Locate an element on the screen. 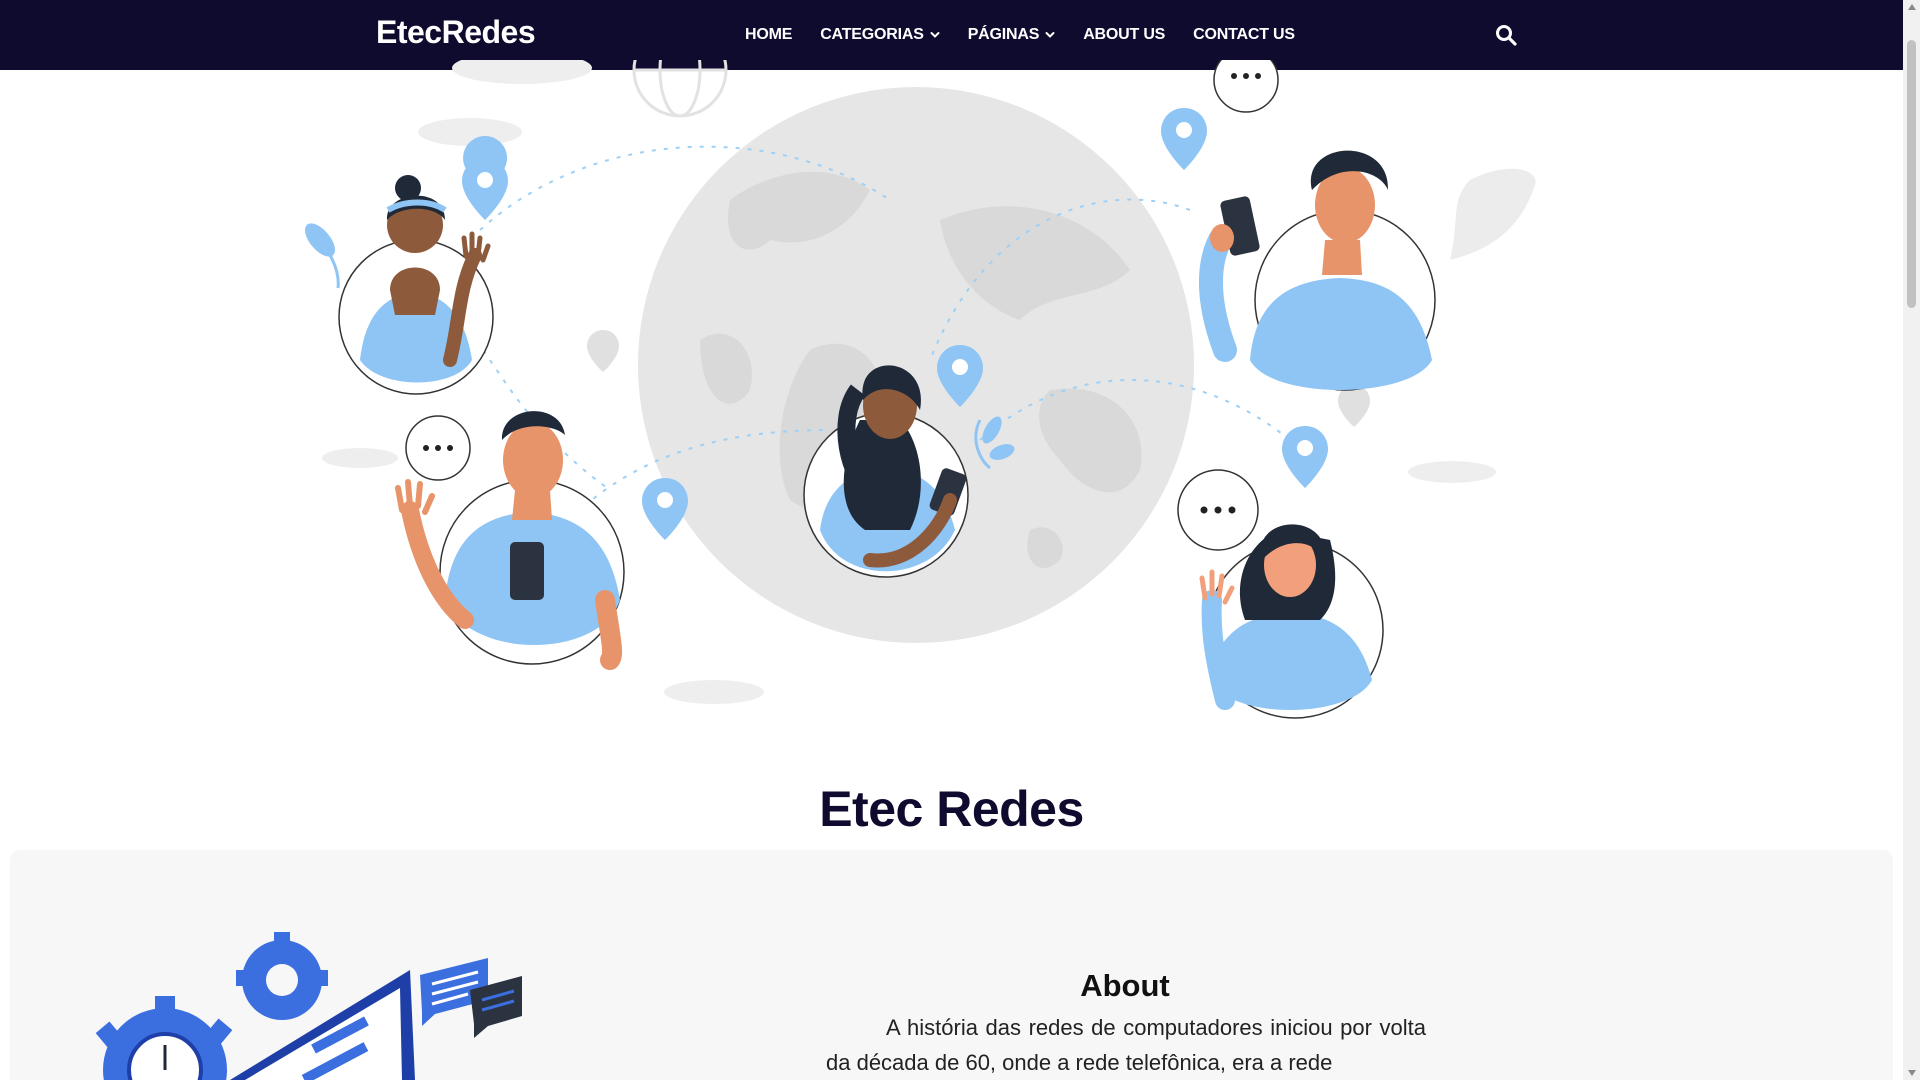 This screenshot has height=1080, width=1920. nav-contact-us-label: CONTACT US is located at coordinates (1244, 34).